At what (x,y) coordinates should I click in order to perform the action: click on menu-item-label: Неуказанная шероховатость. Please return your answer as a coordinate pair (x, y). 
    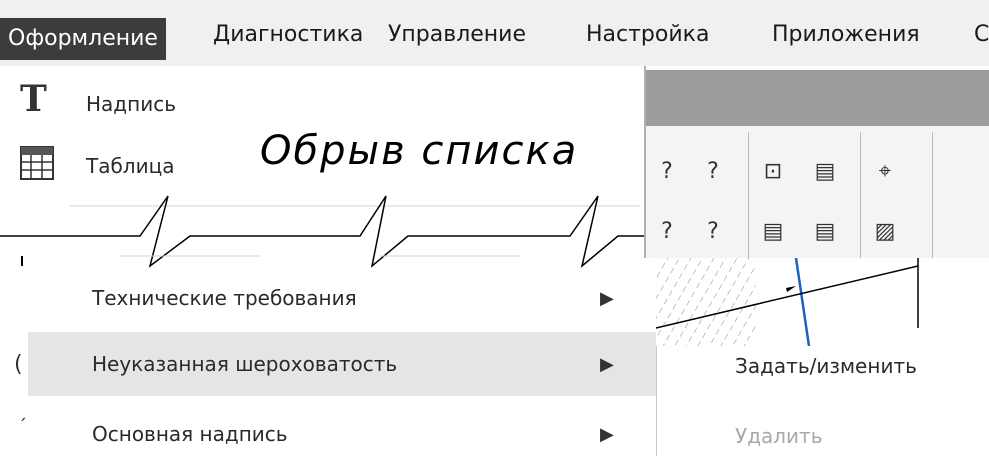
    Looking at the image, I should click on (245, 364).